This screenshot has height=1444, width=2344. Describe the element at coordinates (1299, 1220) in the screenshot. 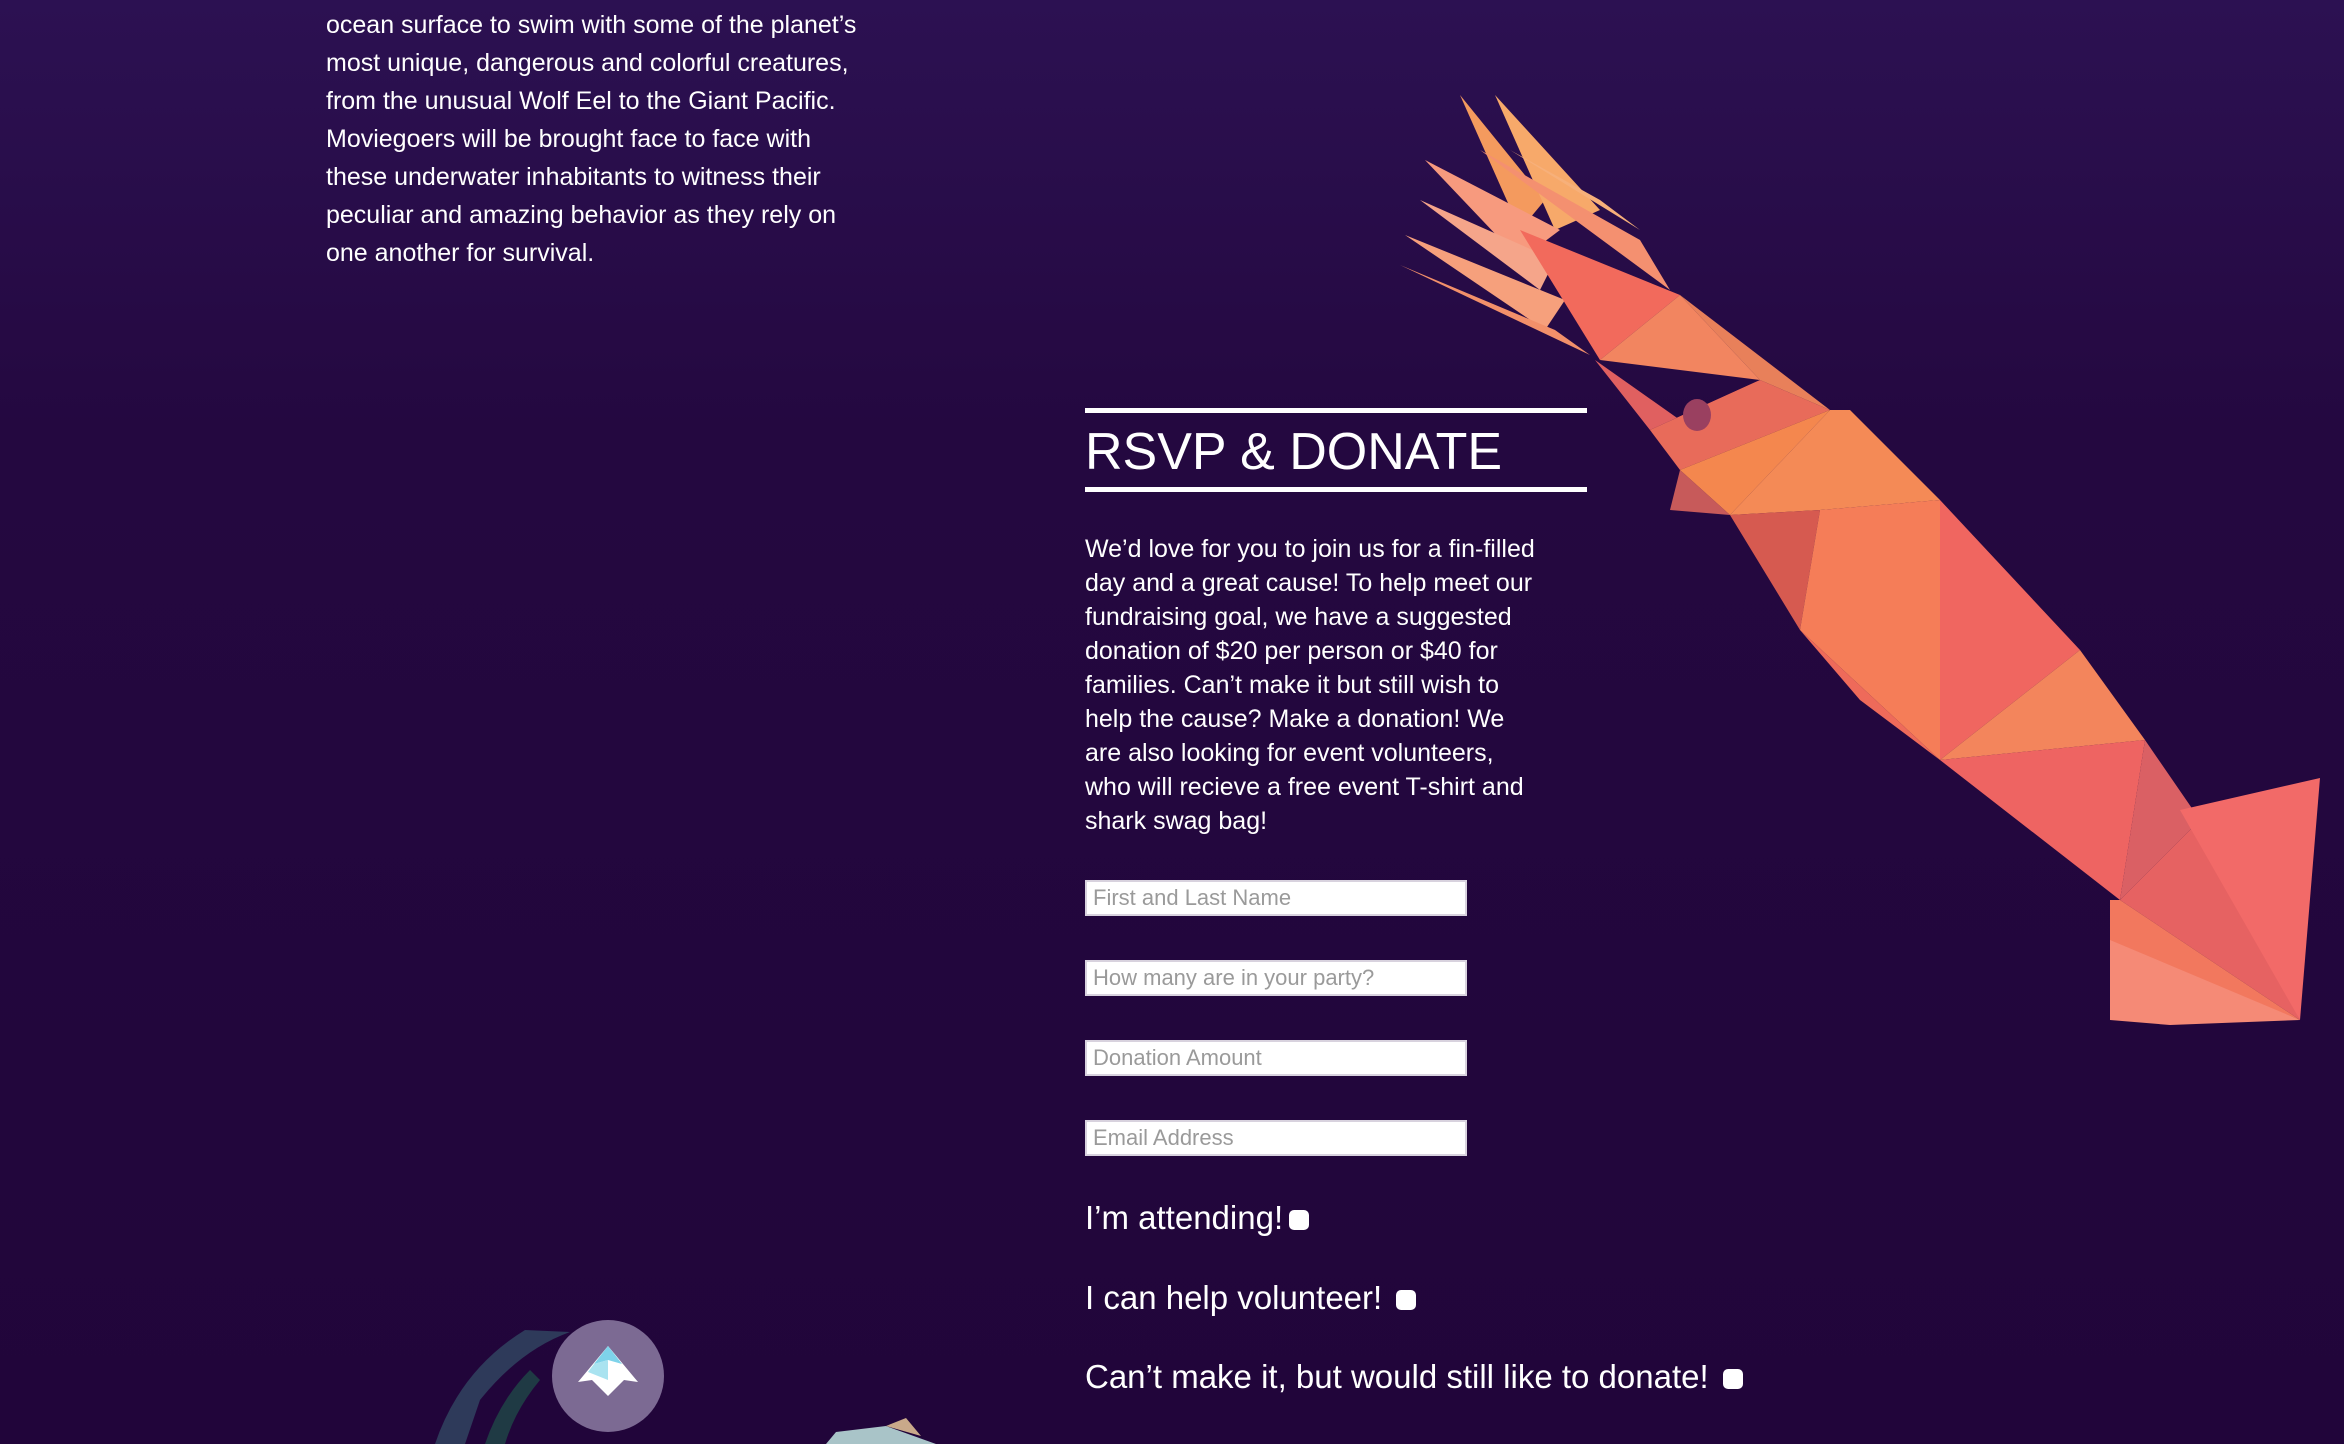

I see `attending-checkbox` at that location.